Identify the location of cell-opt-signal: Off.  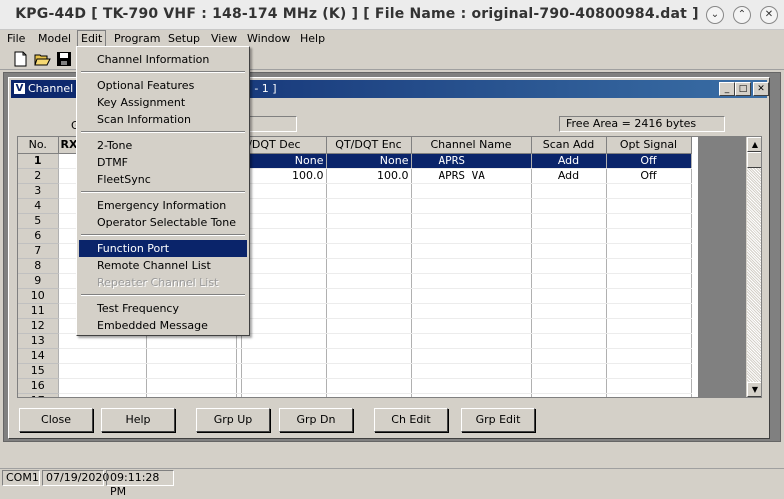
(649, 176).